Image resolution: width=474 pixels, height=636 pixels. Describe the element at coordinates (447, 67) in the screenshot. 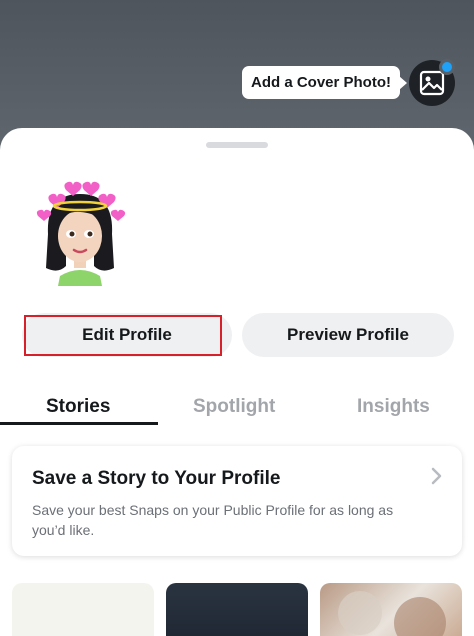

I see `notification-dot` at that location.